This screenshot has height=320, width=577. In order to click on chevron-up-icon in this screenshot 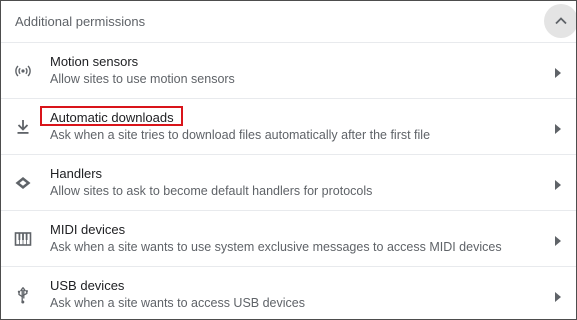, I will do `click(561, 21)`.